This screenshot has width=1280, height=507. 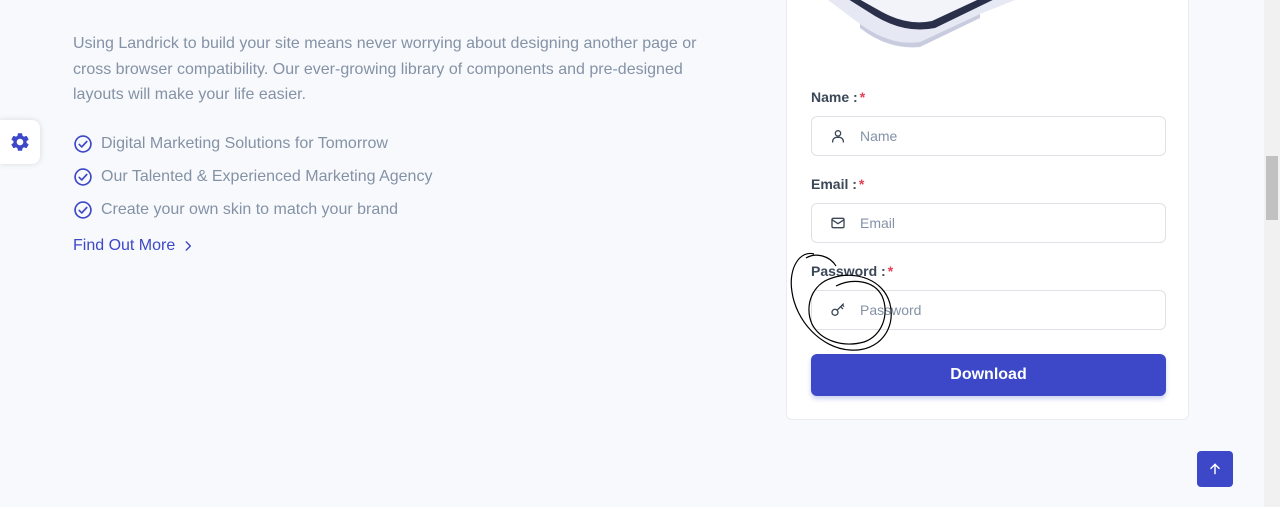 What do you see at coordinates (1272, 253) in the screenshot?
I see `page-scrollbar` at bounding box center [1272, 253].